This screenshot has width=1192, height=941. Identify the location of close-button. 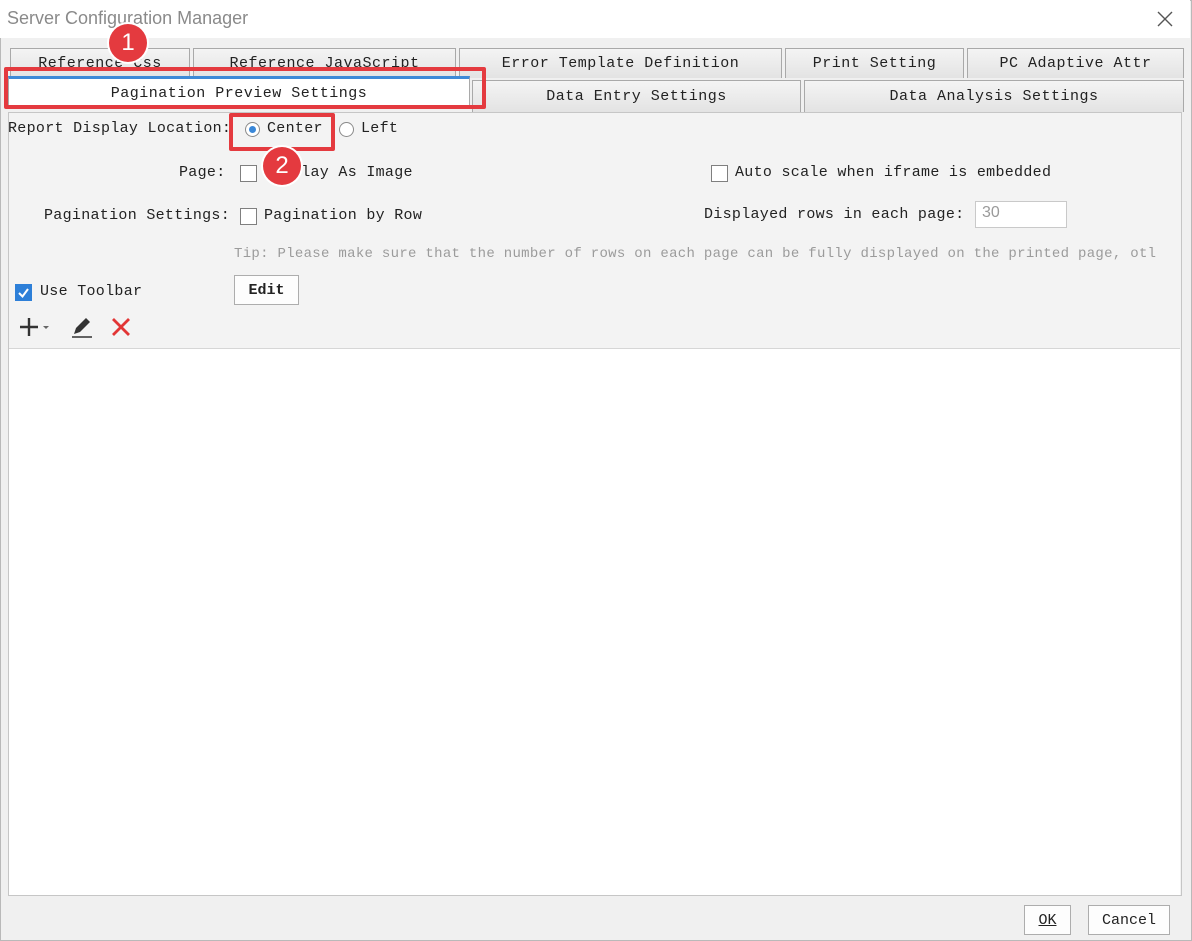
(1165, 19).